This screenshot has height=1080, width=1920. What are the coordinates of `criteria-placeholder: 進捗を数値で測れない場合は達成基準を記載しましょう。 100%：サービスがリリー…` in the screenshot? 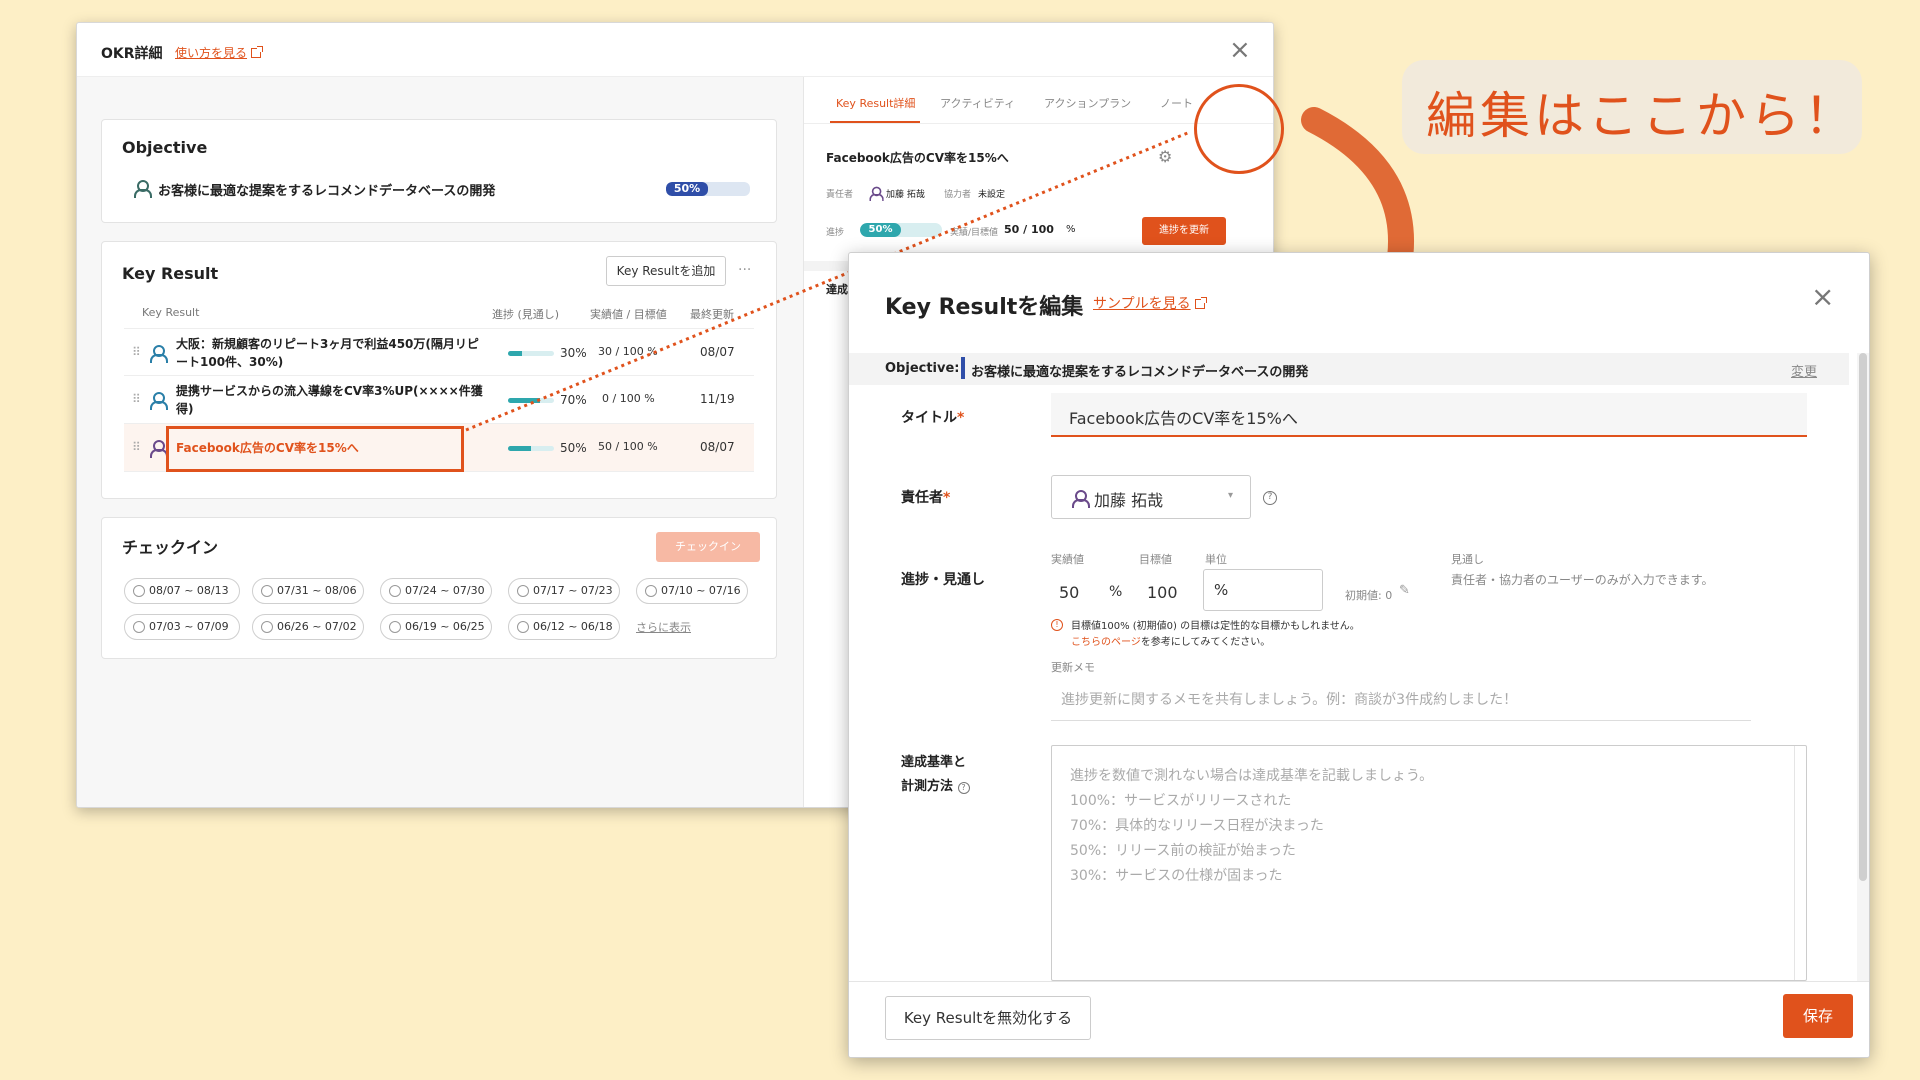 It's located at (1251, 826).